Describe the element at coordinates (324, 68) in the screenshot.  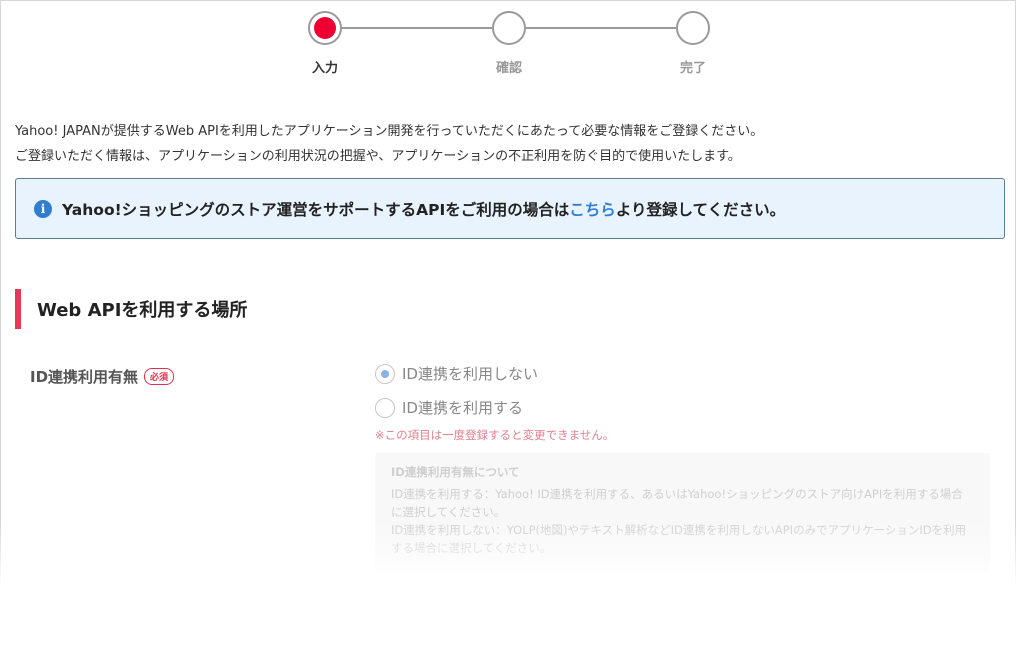
I see `step-input-label: 入力` at that location.